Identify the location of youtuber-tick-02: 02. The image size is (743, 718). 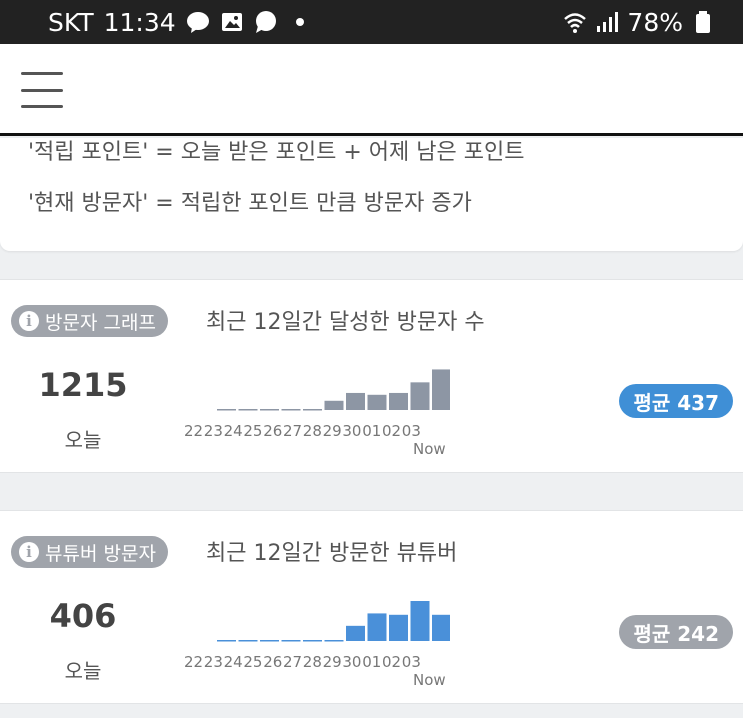
(391, 662).